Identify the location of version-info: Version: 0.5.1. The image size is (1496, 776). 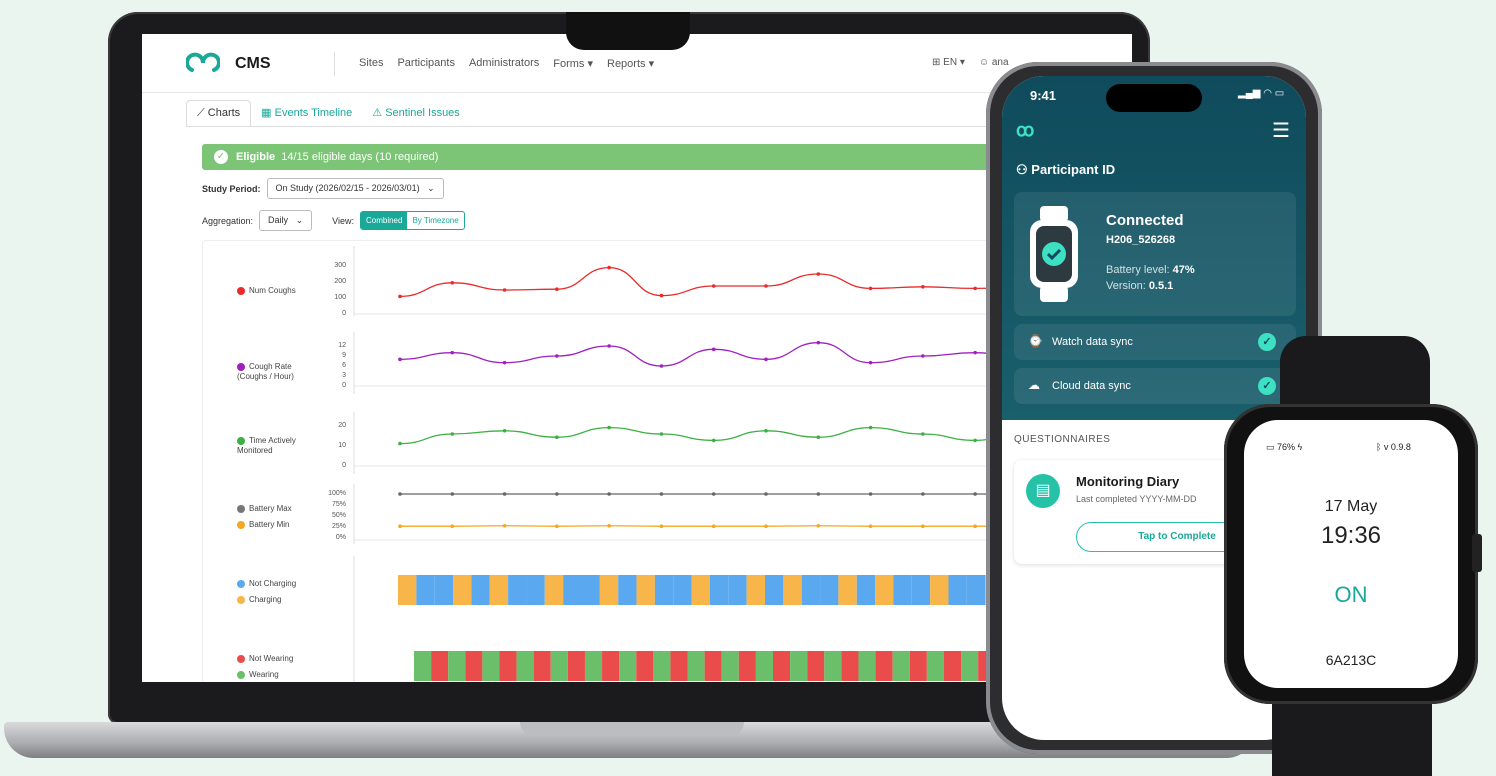
(1139, 286).